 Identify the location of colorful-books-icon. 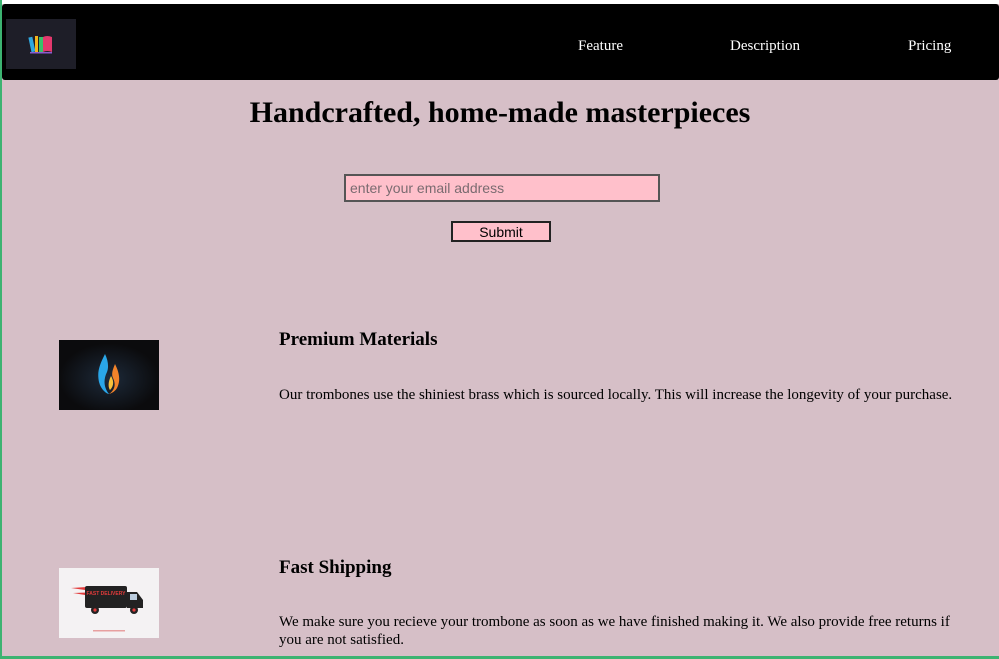
(40, 45).